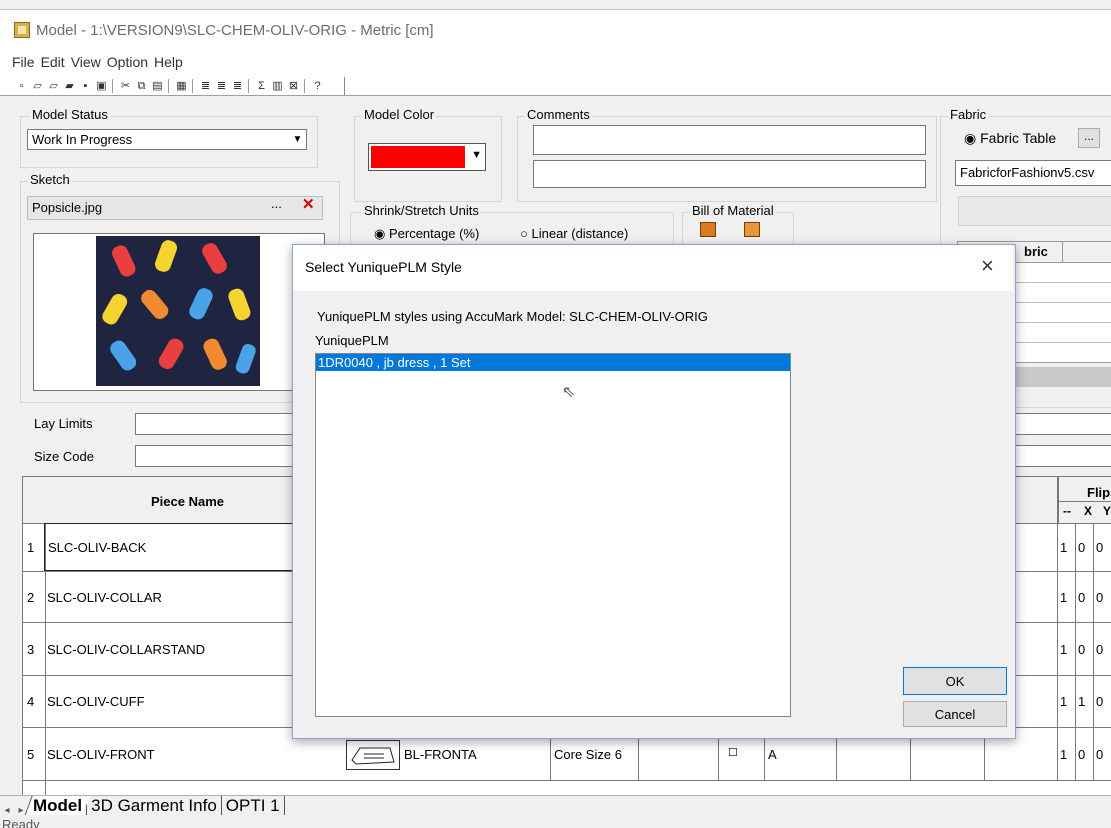  What do you see at coordinates (96, 701) in the screenshot?
I see `piece-name: SLC-OLIV-CUFF` at bounding box center [96, 701].